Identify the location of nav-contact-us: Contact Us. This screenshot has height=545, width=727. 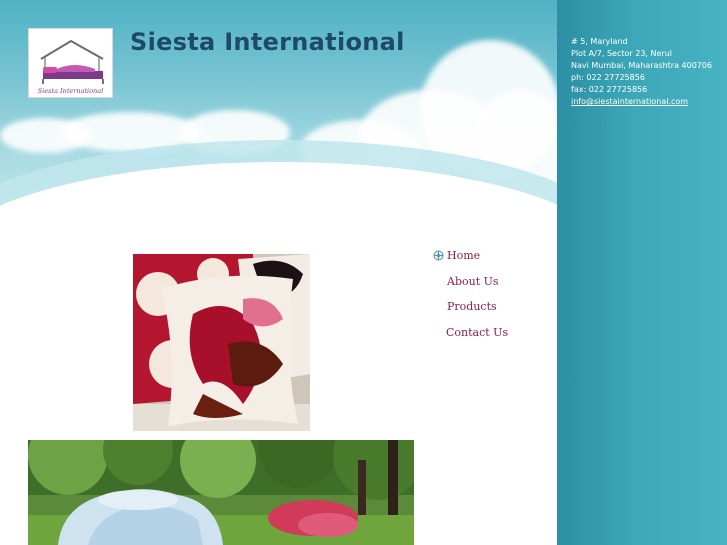
(493, 338).